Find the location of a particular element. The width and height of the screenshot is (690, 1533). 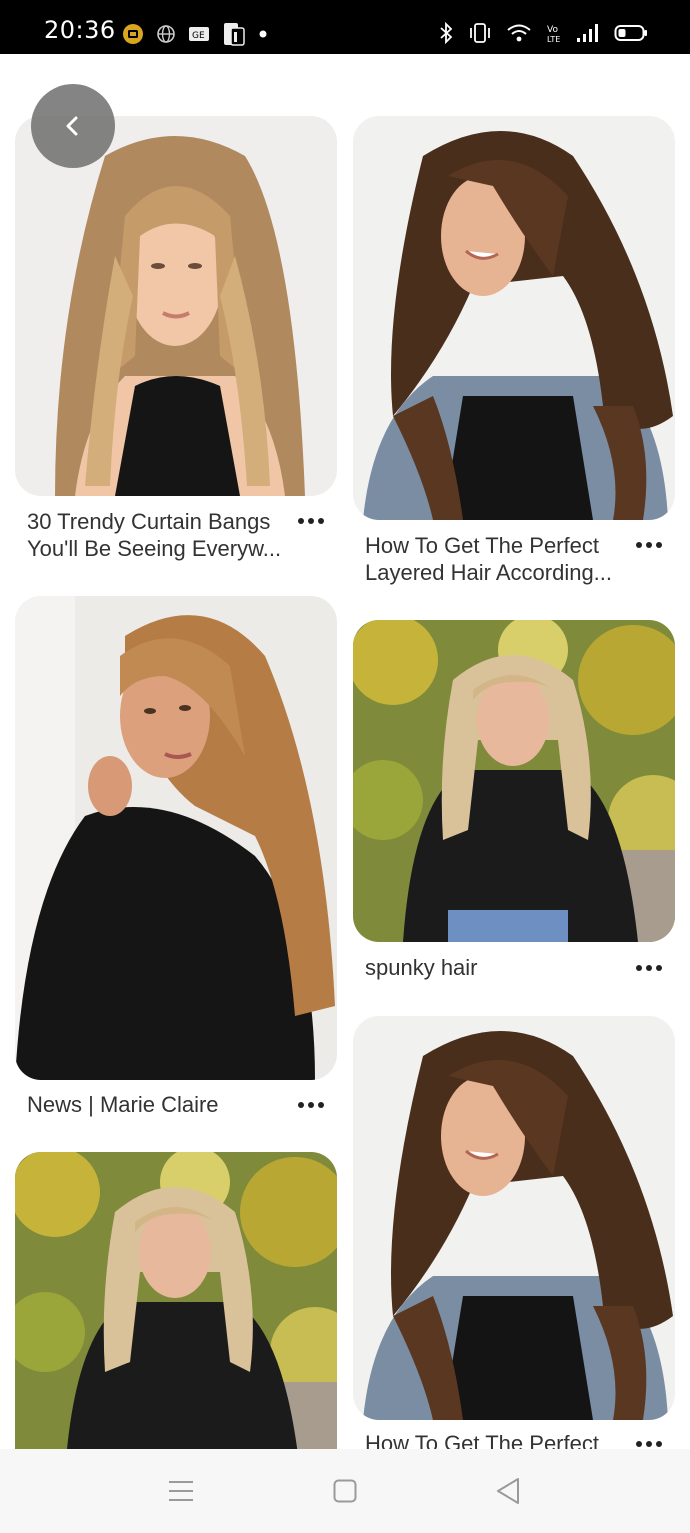

pin-title-line1: News | Marie Claire is located at coordinates (123, 1104).